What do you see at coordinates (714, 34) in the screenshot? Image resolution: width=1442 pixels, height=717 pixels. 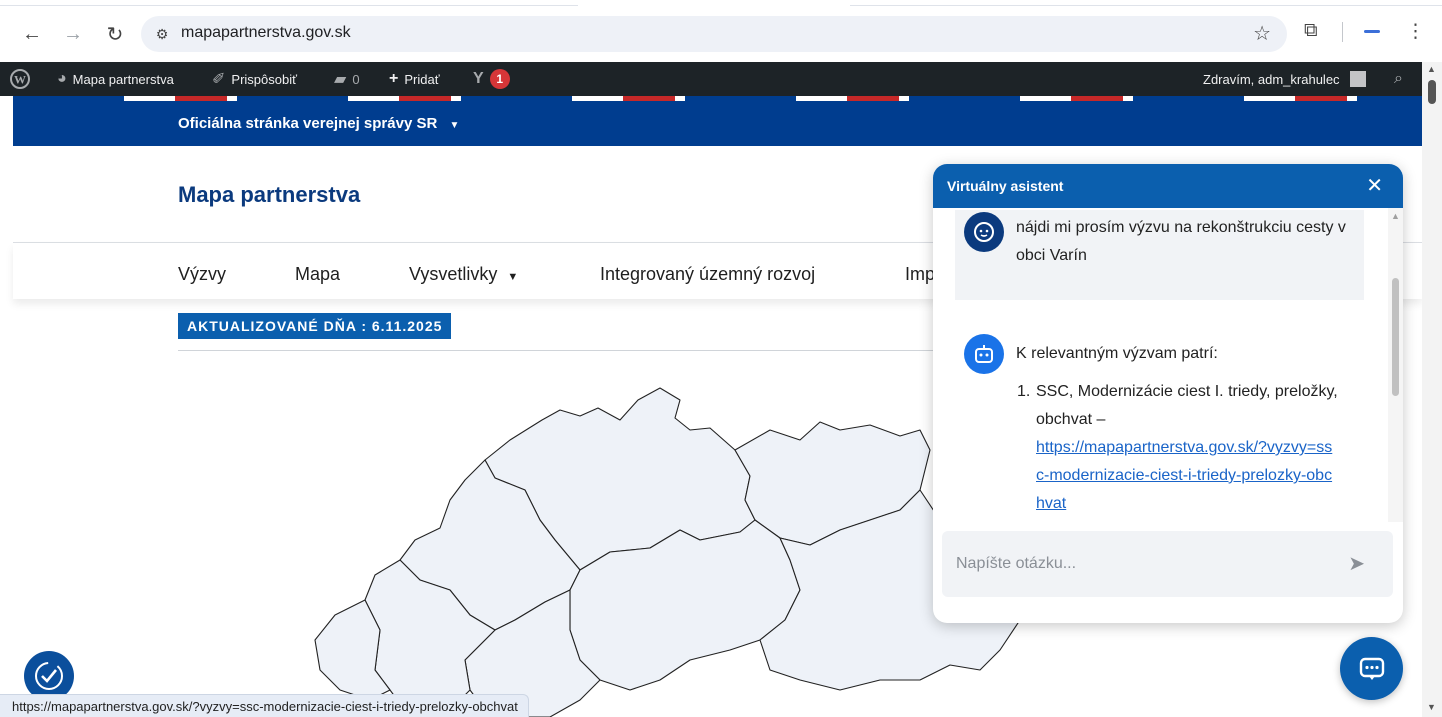 I see `address-bar: ⚙ mapapartnerstva.gov.sk ☆` at bounding box center [714, 34].